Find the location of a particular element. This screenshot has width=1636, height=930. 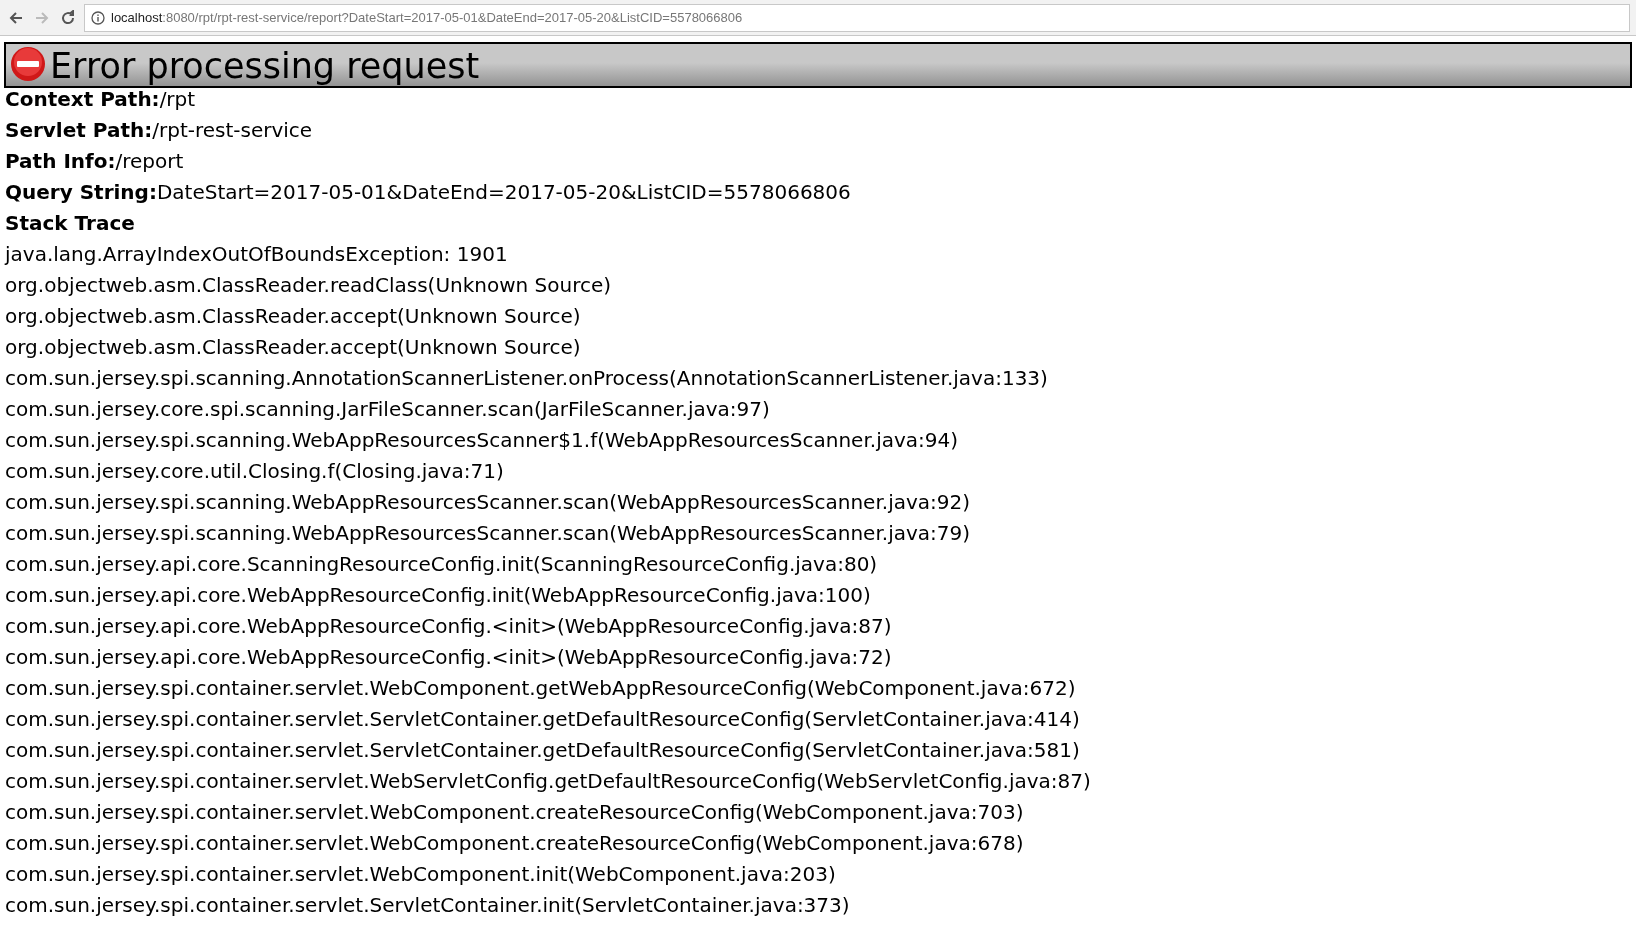

stack-trace-line: com.sun.jersey.spi.container.servlet.ServletContainer.getDefaultResourceConfig(ServletContainer.java:581) is located at coordinates (543, 750).